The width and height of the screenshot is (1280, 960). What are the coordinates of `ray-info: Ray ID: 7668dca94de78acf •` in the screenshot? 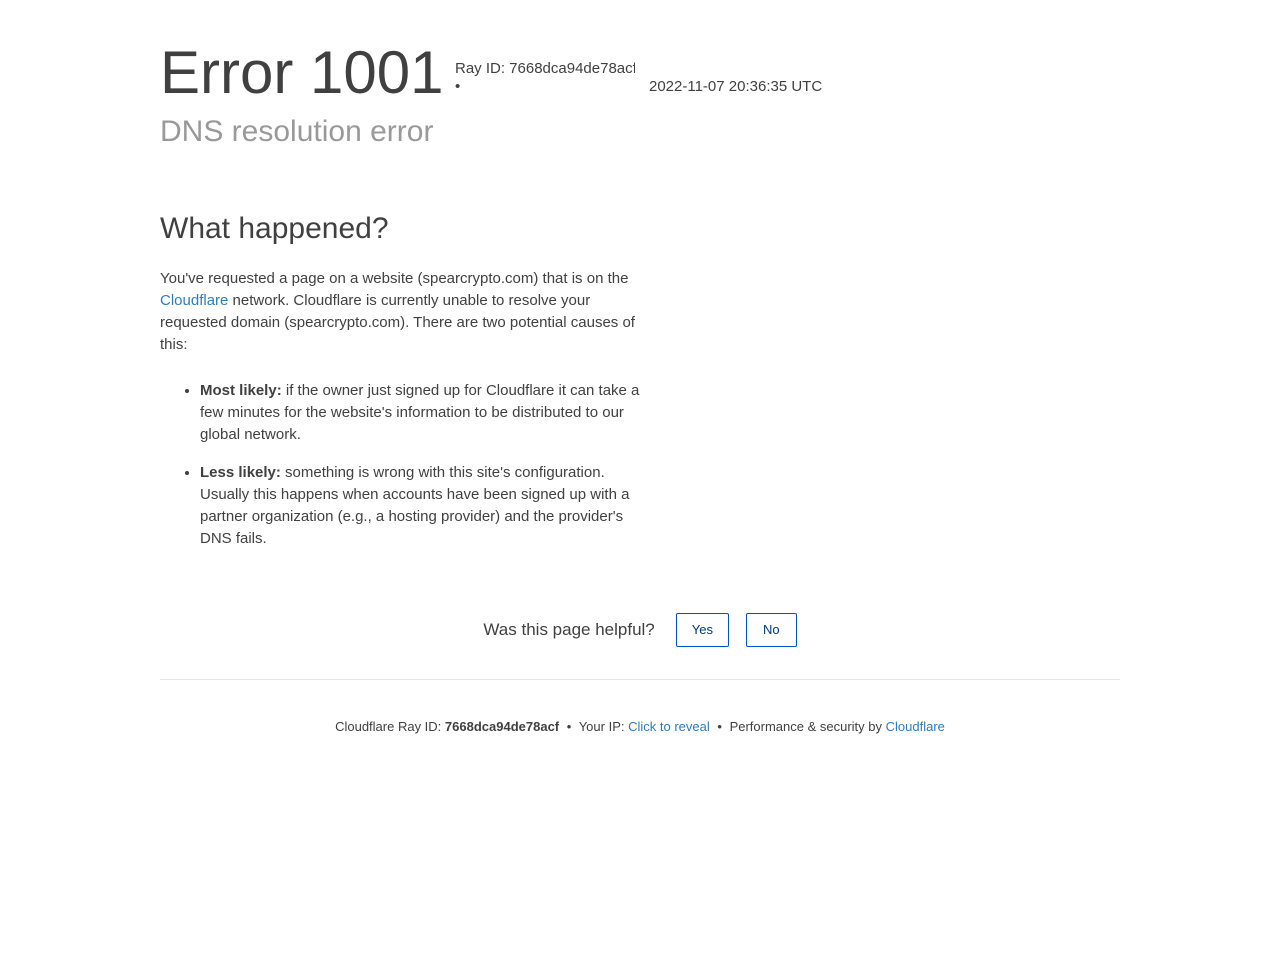 It's located at (545, 78).